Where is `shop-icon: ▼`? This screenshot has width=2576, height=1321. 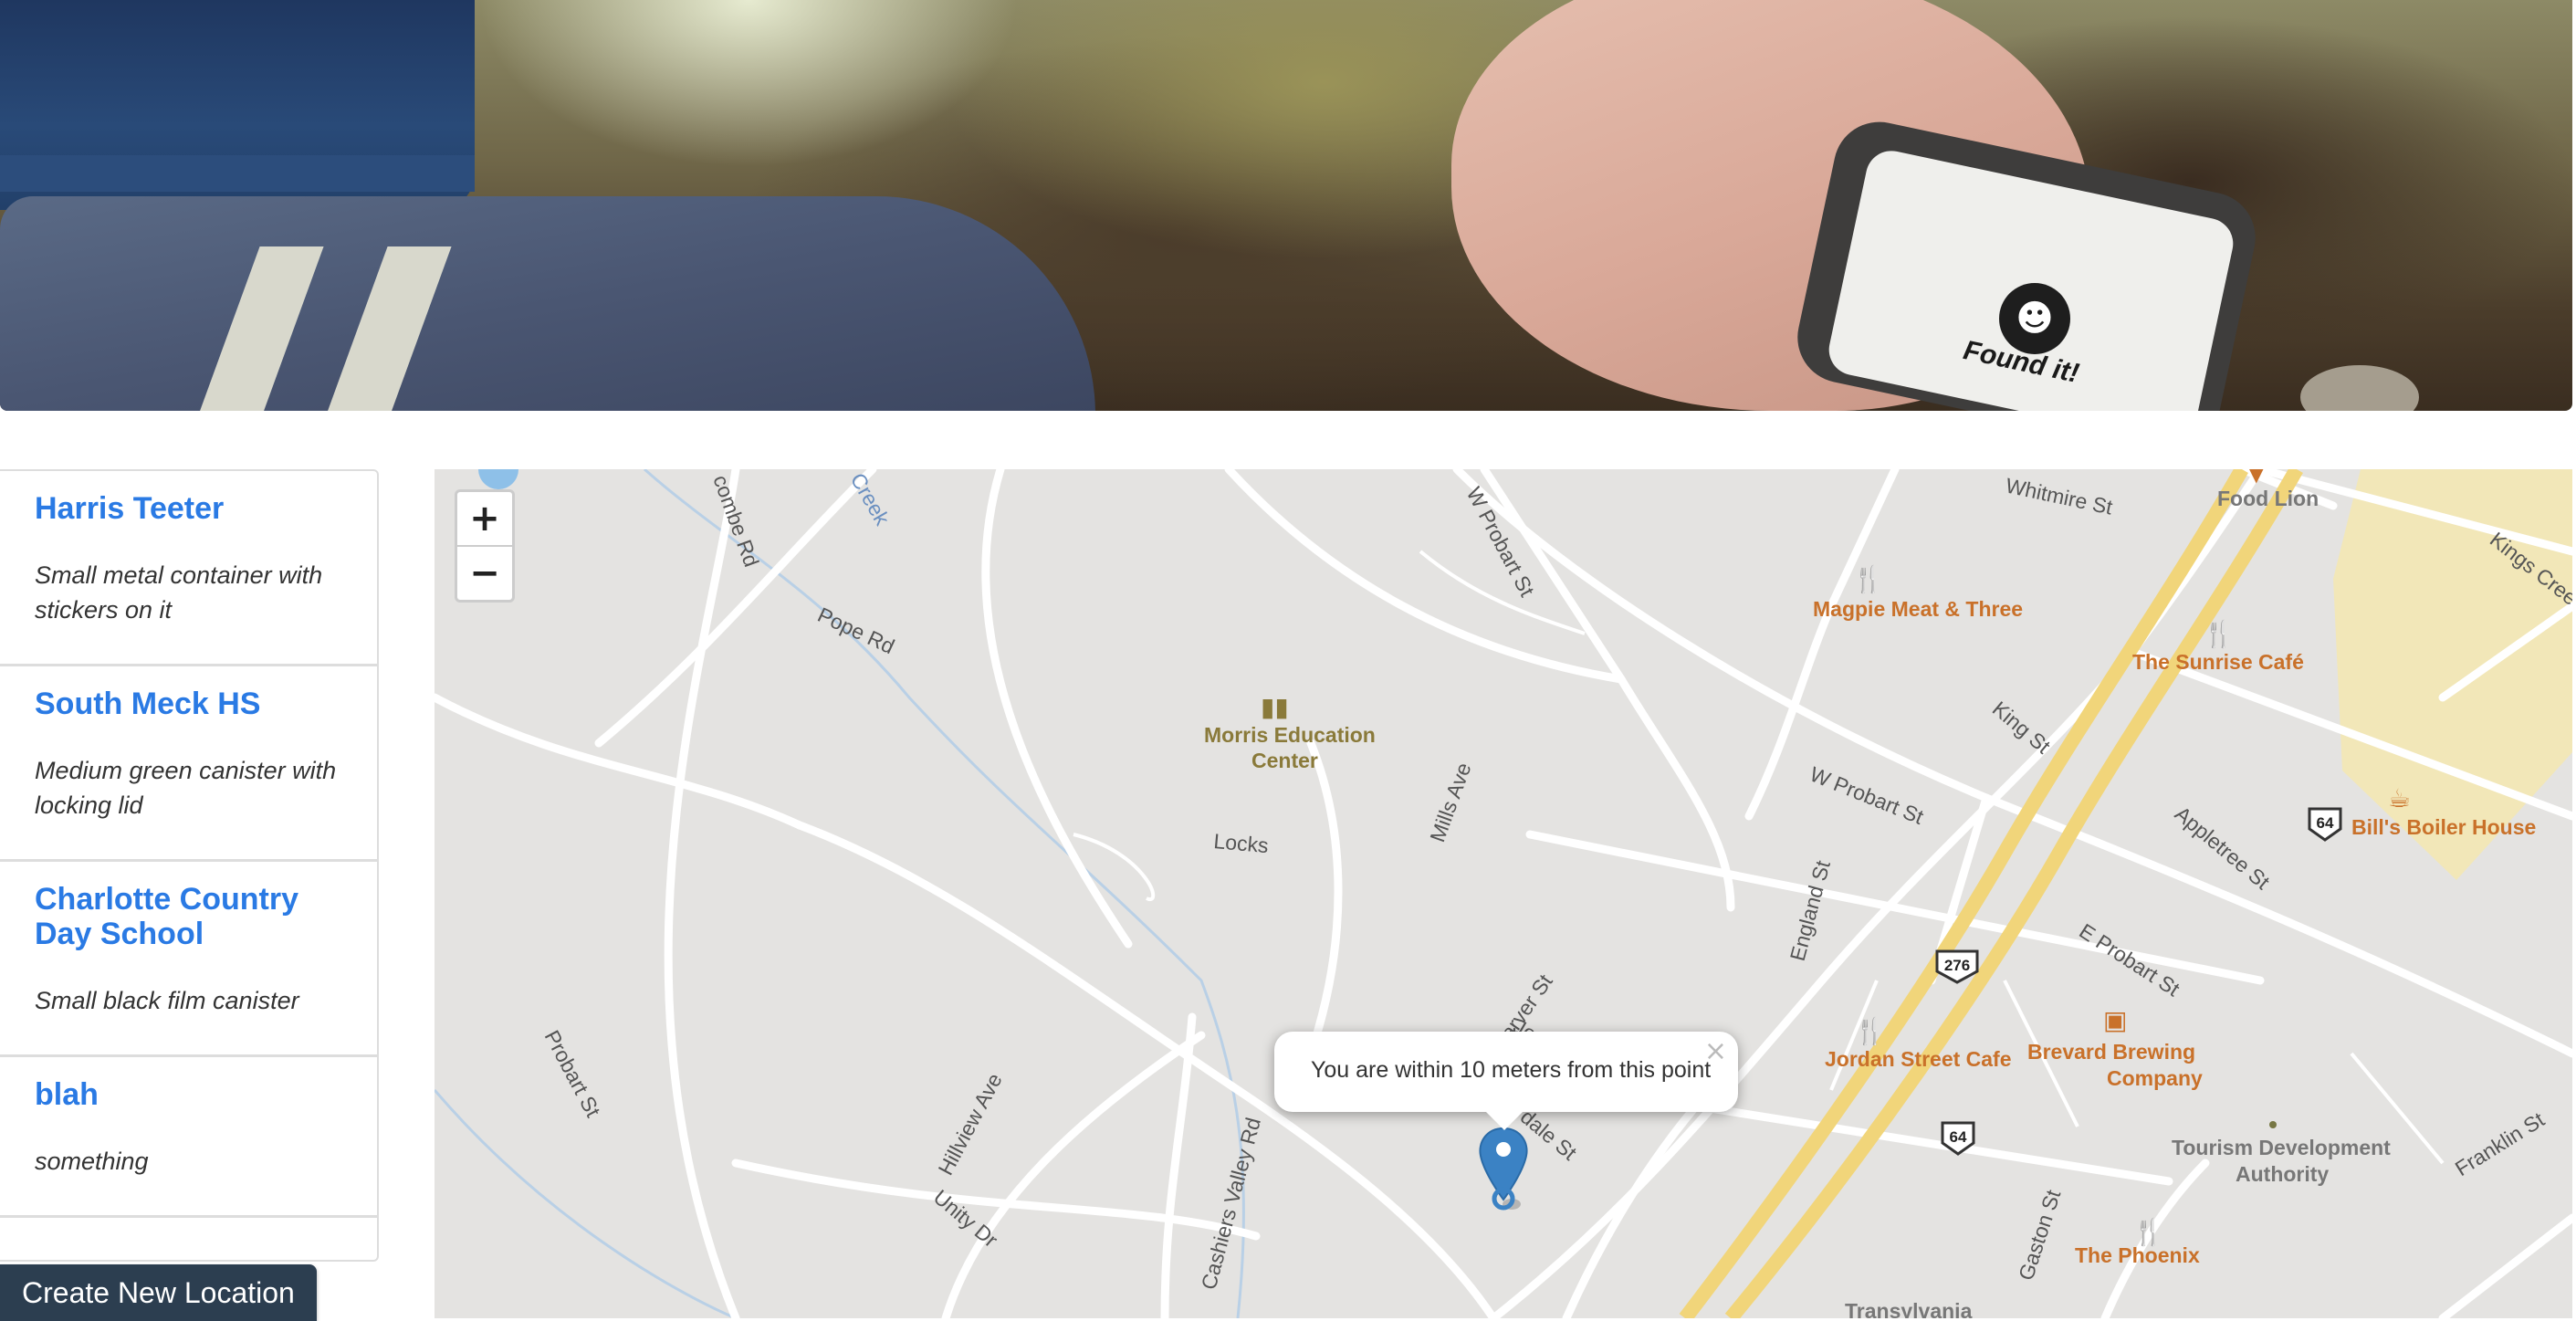 shop-icon: ▼ is located at coordinates (2256, 478).